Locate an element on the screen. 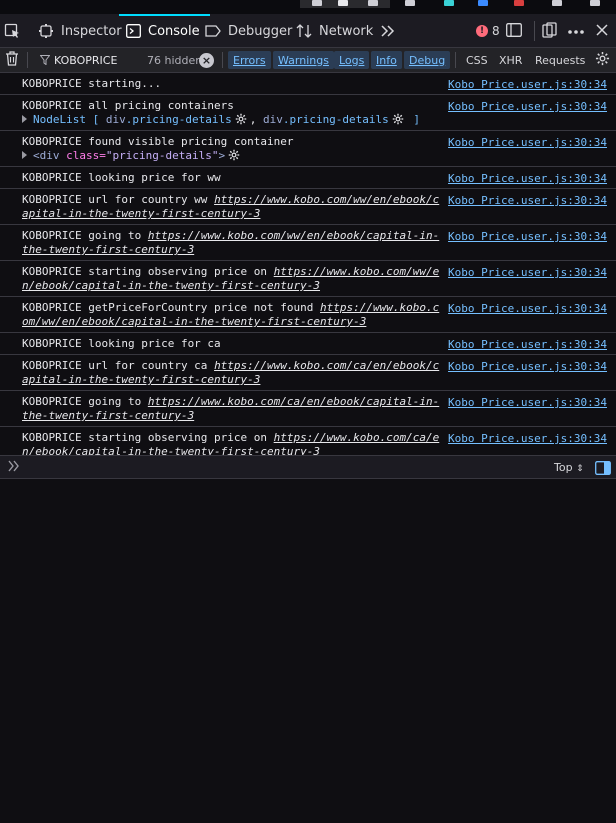 The width and height of the screenshot is (616, 823). split-console-button is located at coordinates (514, 31).